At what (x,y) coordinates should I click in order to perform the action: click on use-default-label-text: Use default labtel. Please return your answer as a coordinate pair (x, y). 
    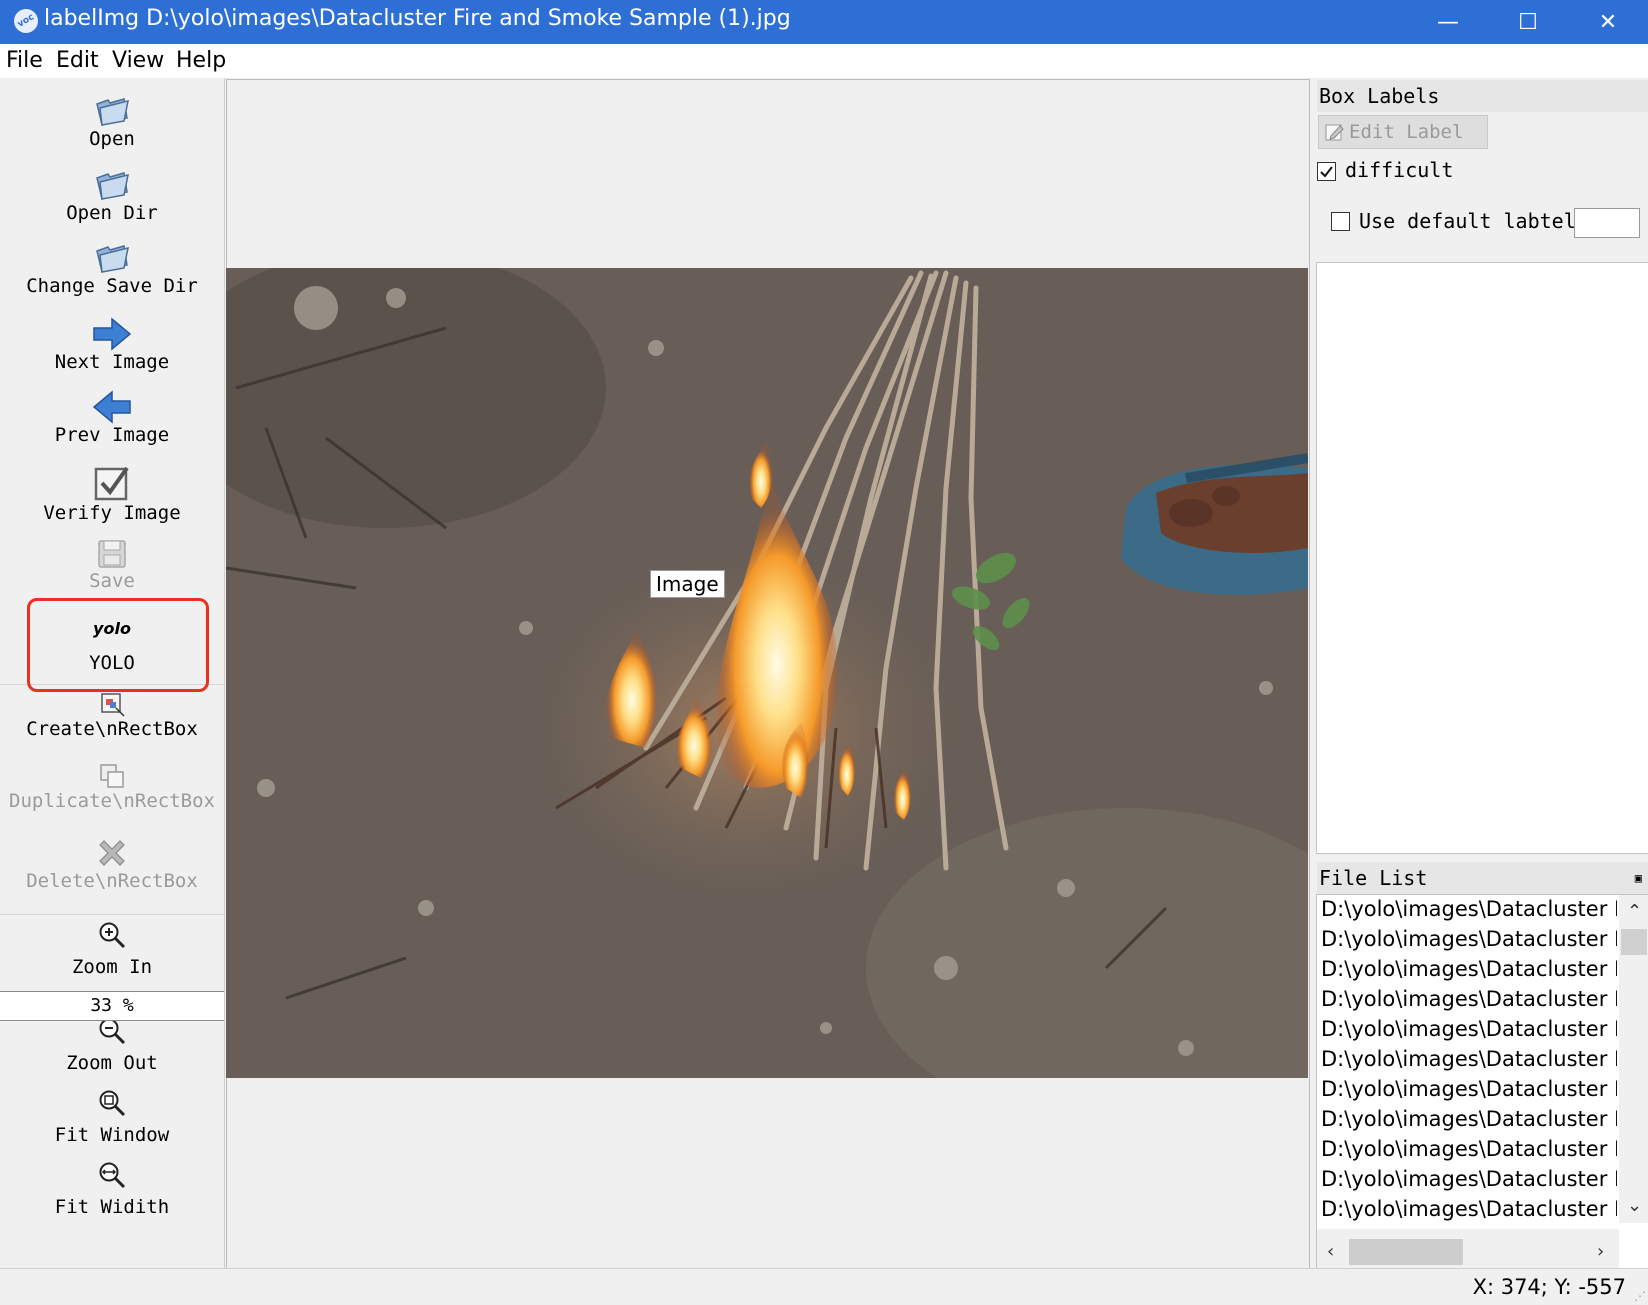
    Looking at the image, I should click on (1467, 221).